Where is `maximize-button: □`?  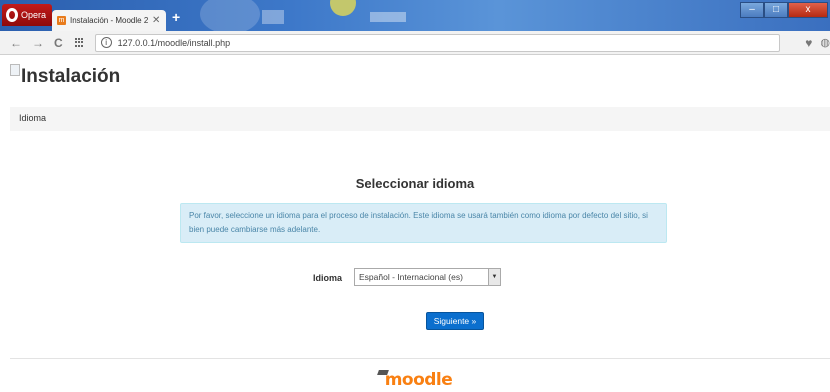 maximize-button: □ is located at coordinates (776, 10).